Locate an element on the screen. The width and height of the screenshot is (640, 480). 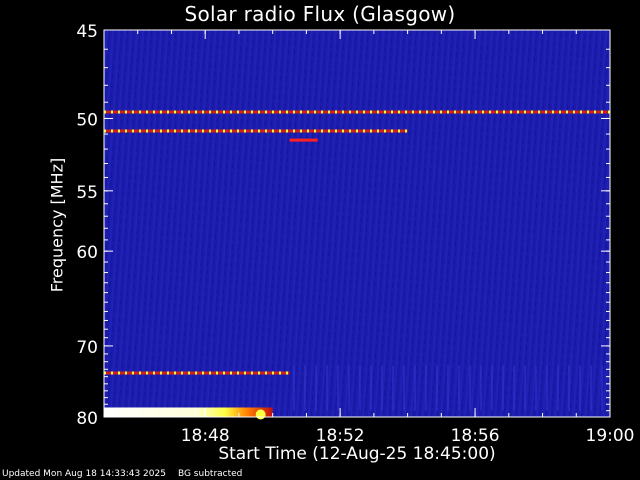
x-tick-label: 19:00 is located at coordinates (610, 436).